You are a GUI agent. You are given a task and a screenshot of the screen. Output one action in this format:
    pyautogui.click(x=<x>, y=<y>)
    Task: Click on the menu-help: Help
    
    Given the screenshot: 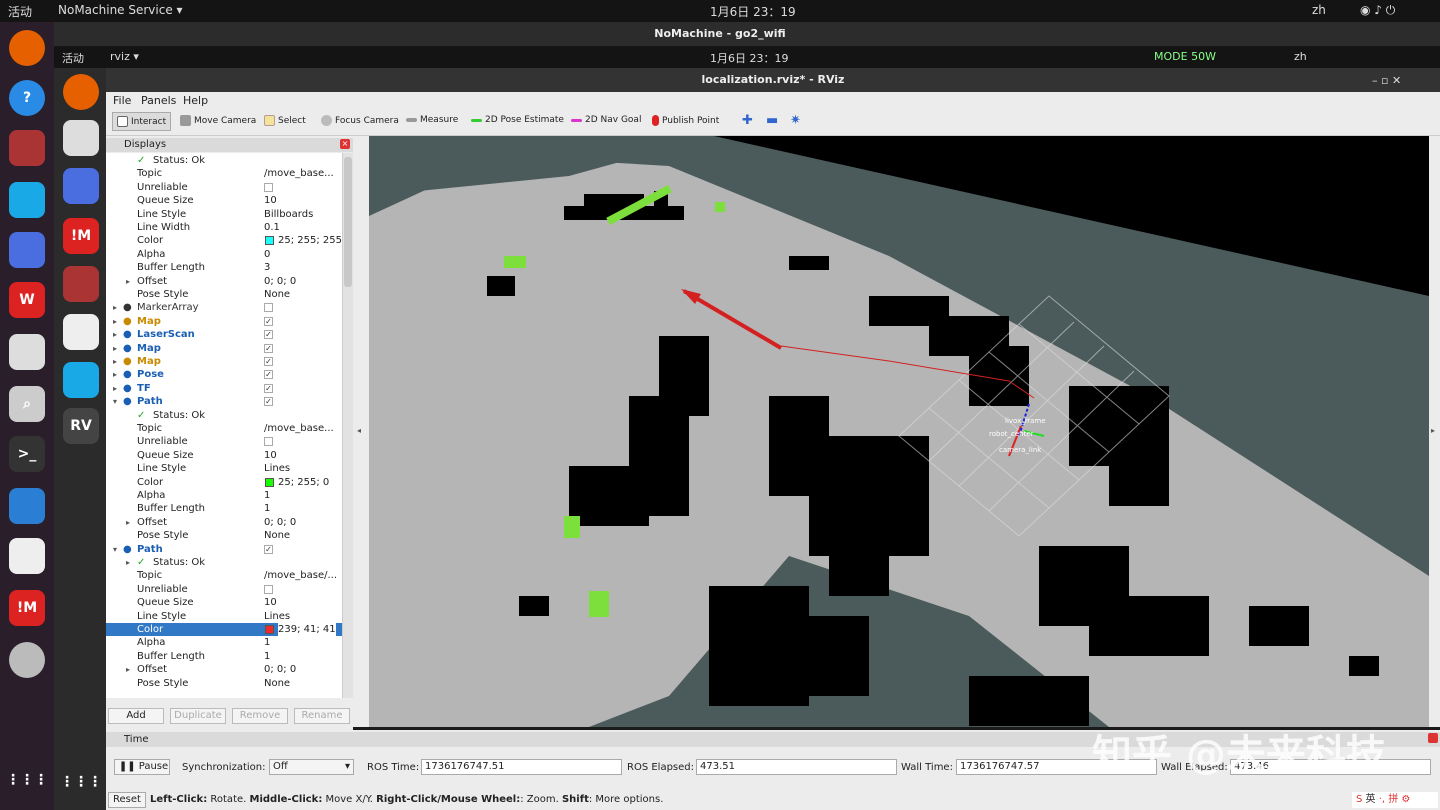 What is the action you would take?
    pyautogui.click(x=195, y=100)
    